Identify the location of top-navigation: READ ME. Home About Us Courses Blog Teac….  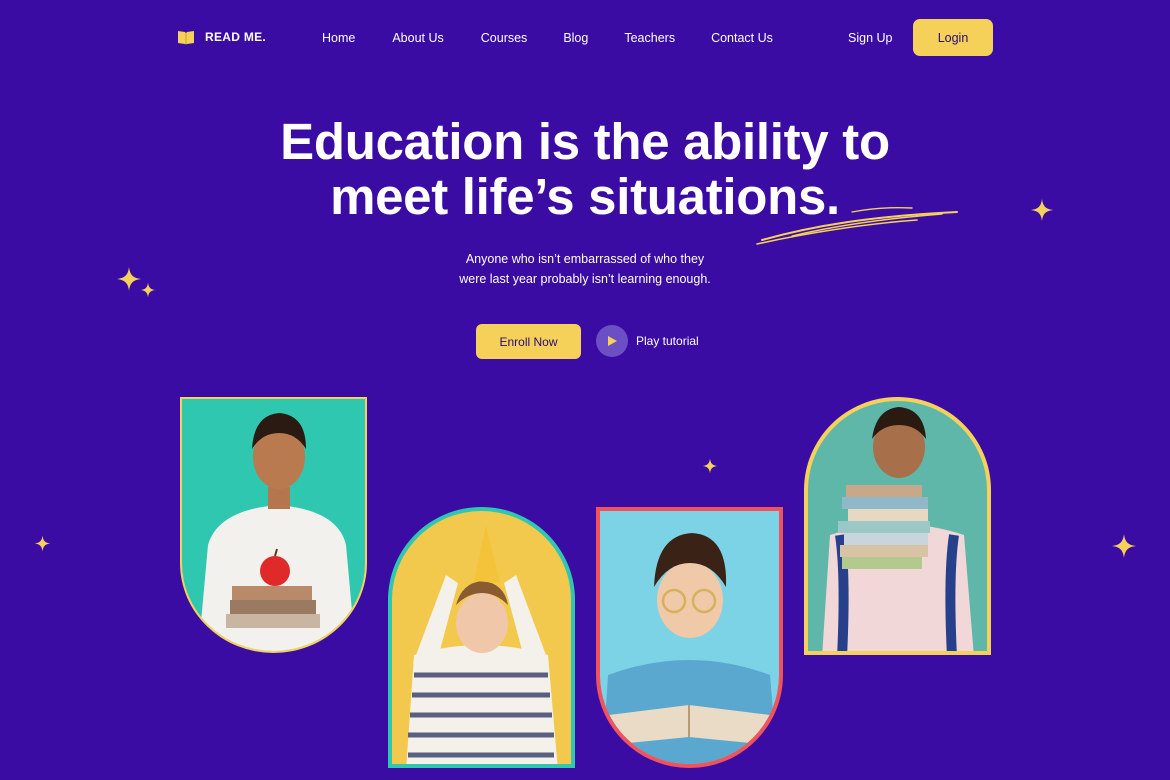
(585, 38).